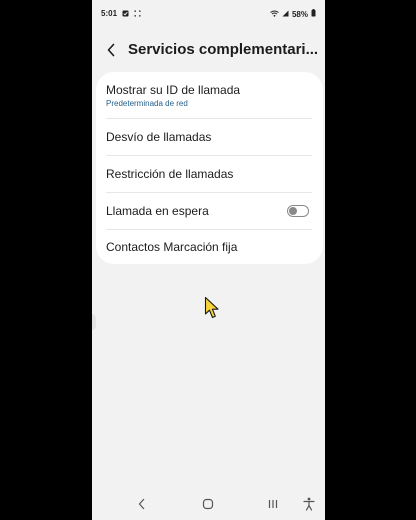 This screenshot has width=416, height=520. I want to click on chevron-left-icon, so click(111, 50).